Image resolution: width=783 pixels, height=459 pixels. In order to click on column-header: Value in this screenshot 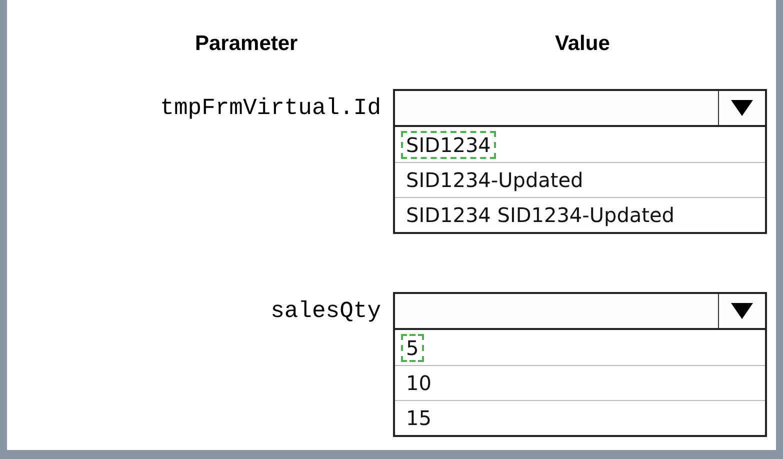, I will do `click(582, 44)`.